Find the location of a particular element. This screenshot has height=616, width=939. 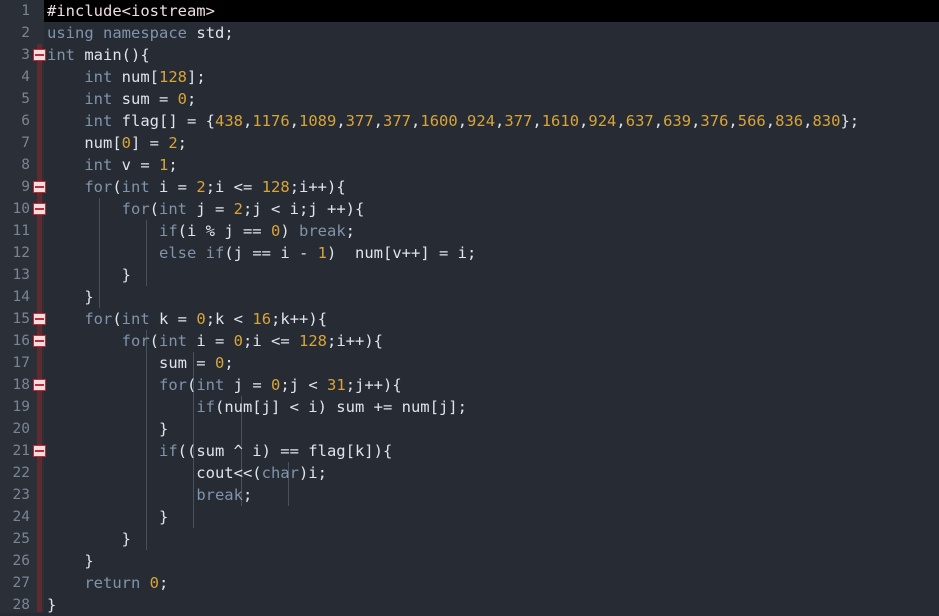

line-number: 3 is located at coordinates (25, 55).